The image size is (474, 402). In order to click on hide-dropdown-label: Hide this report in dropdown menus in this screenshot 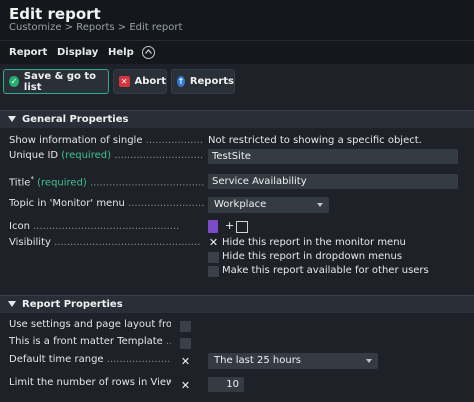, I will do `click(312, 256)`.